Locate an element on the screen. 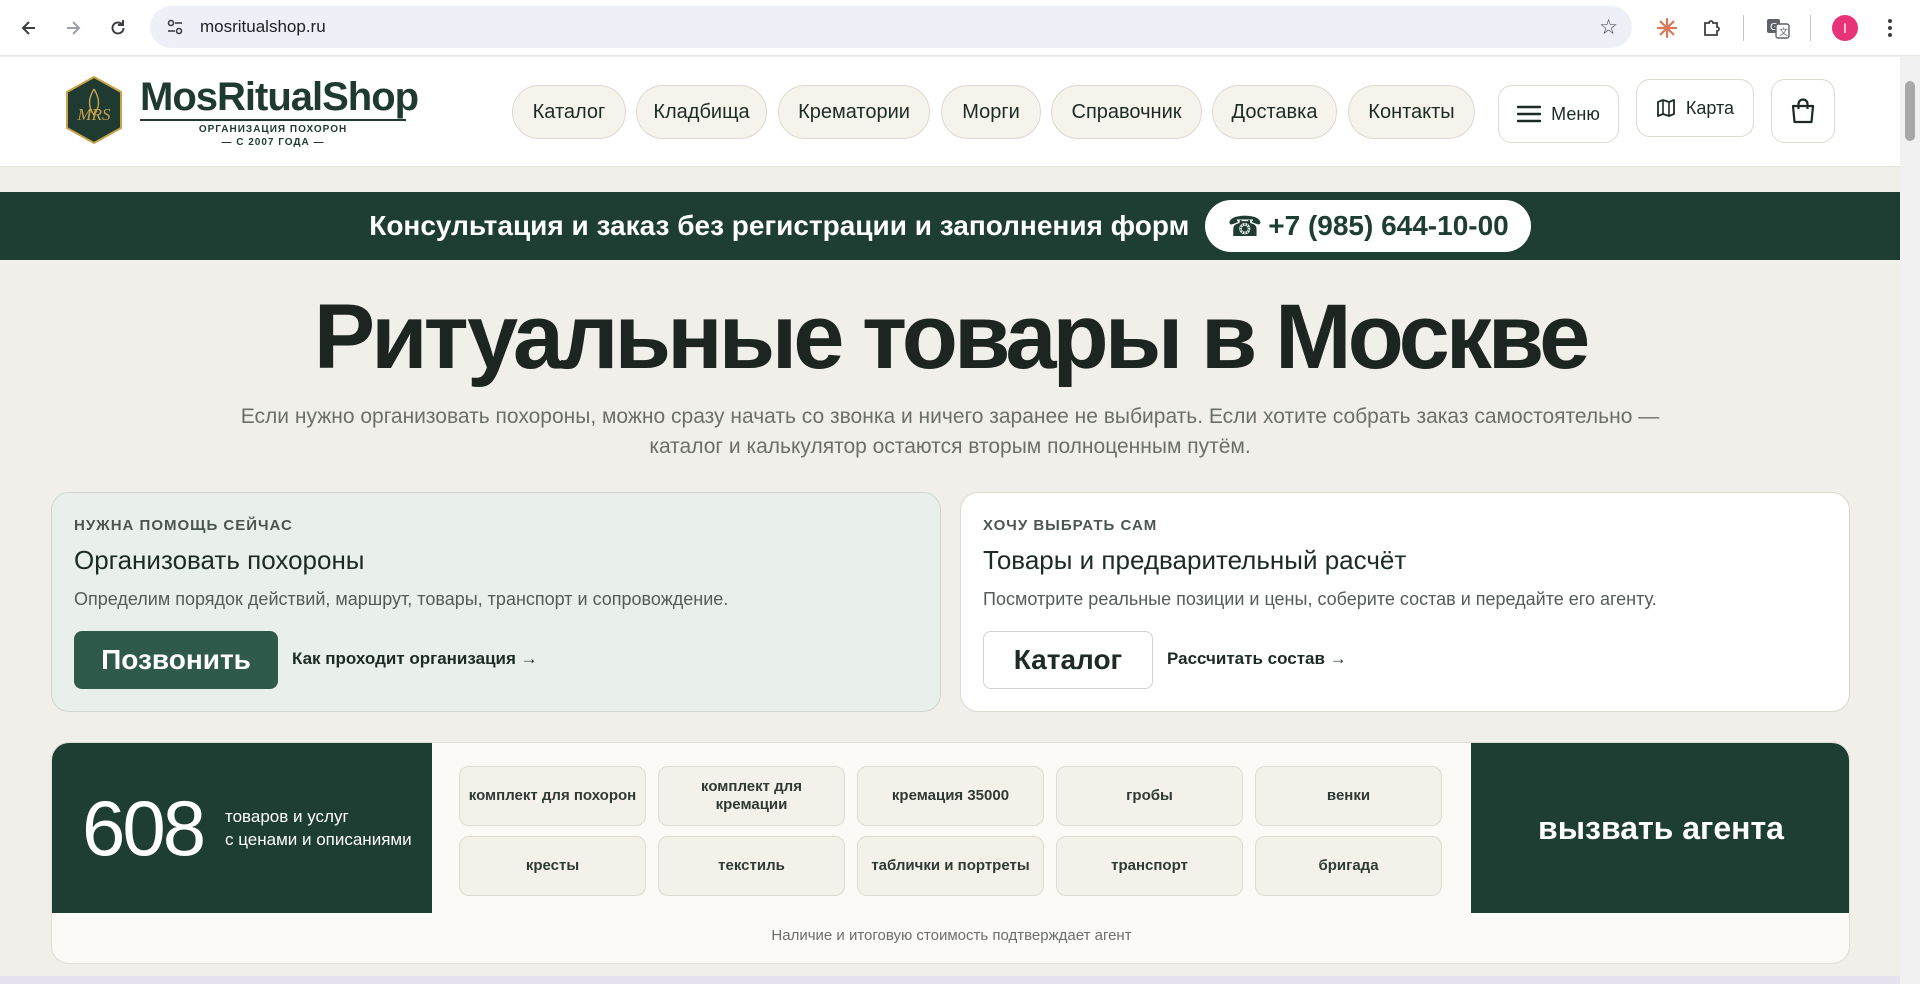  logo-subtitle-line1: ОРГАНИЗАЦИЯ ПОХОРОН is located at coordinates (273, 129).